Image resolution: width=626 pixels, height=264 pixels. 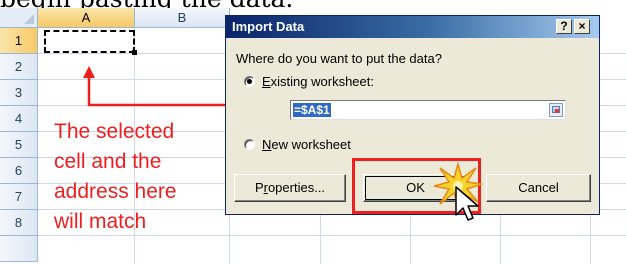 What do you see at coordinates (312, 110) in the screenshot?
I see `reference-value: =$A$1` at bounding box center [312, 110].